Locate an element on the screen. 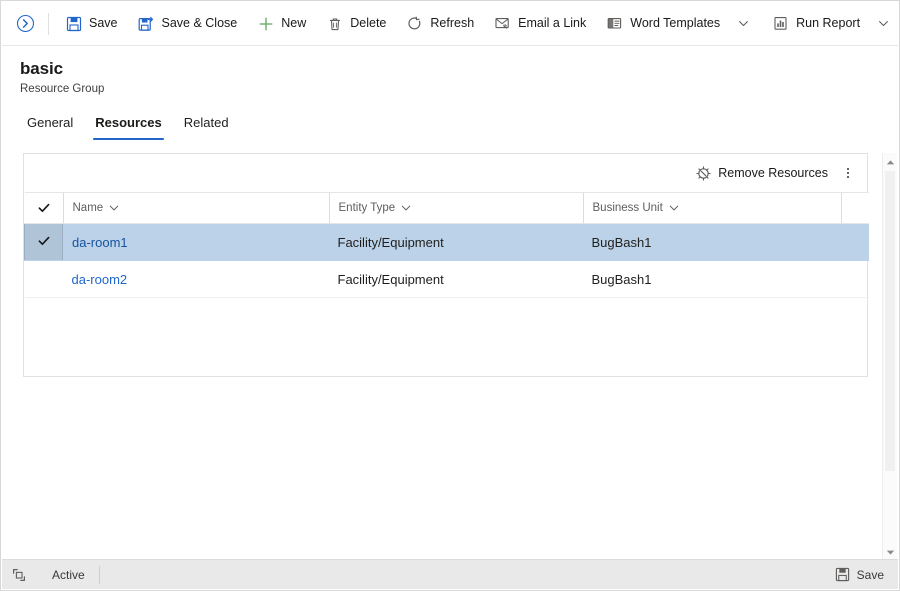 The image size is (900, 591). tab-resources: Resources is located at coordinates (128, 127).